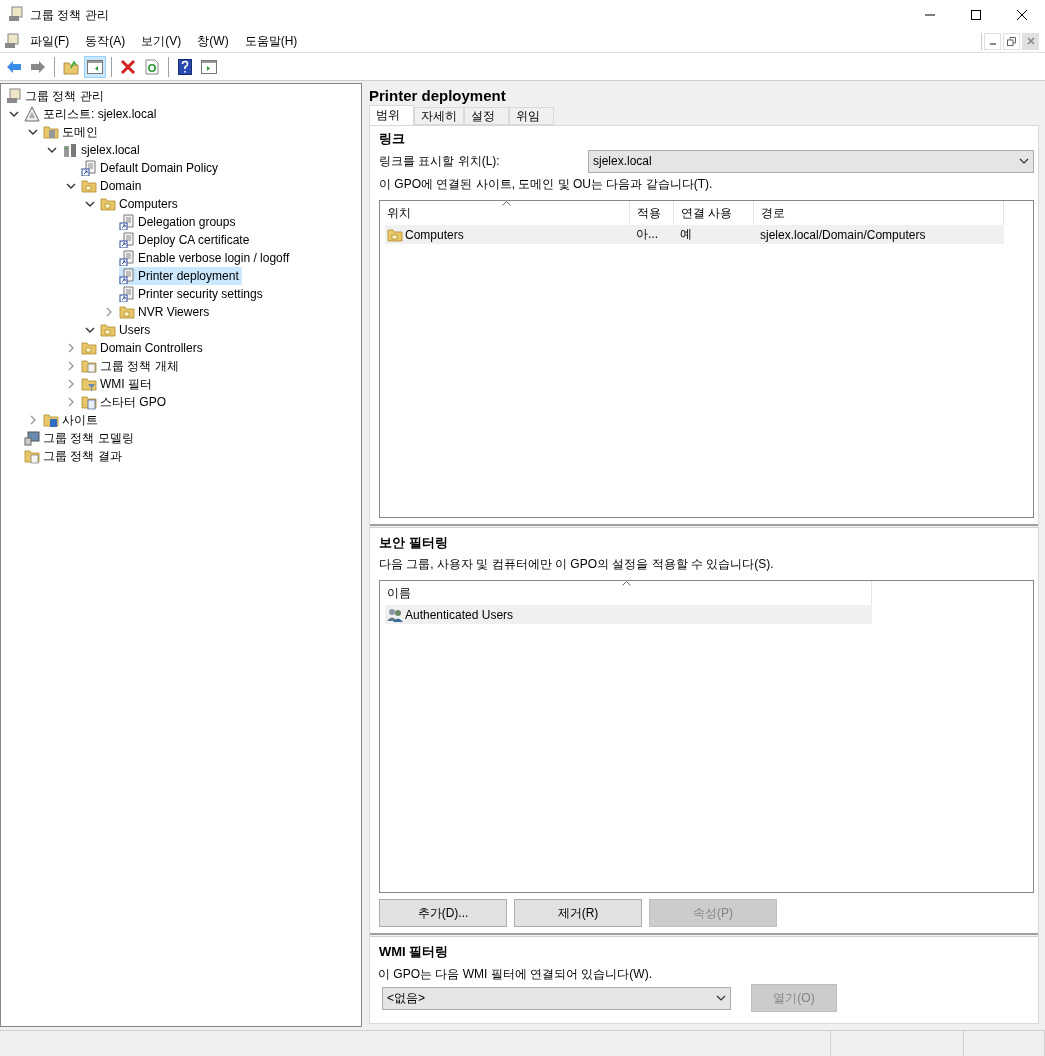  Describe the element at coordinates (70, 15) in the screenshot. I see `window-title: 그룹 정책 관리` at that location.